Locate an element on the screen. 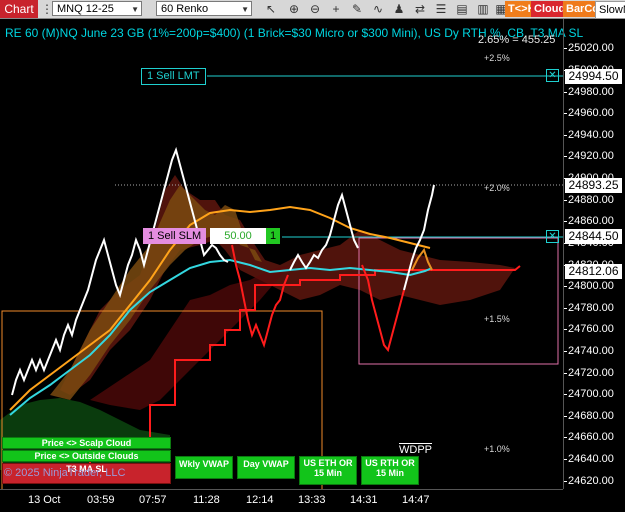 This screenshot has height=512, width=625. sell-slm-order: 1 Sell SLM is located at coordinates (175, 236).